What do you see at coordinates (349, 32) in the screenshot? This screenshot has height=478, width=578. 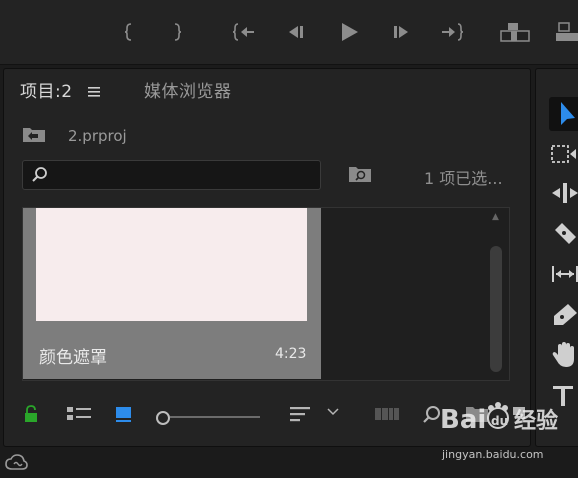 I see `play-icon` at bounding box center [349, 32].